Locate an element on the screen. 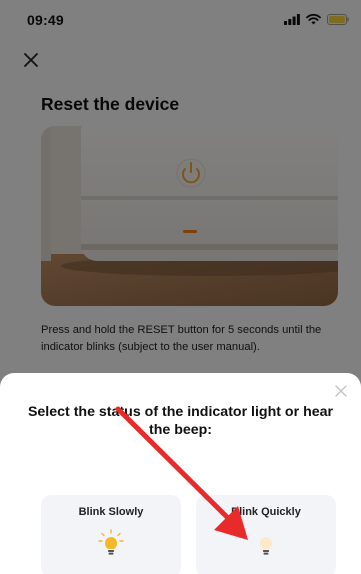  sheet-close-icon is located at coordinates (341, 391).